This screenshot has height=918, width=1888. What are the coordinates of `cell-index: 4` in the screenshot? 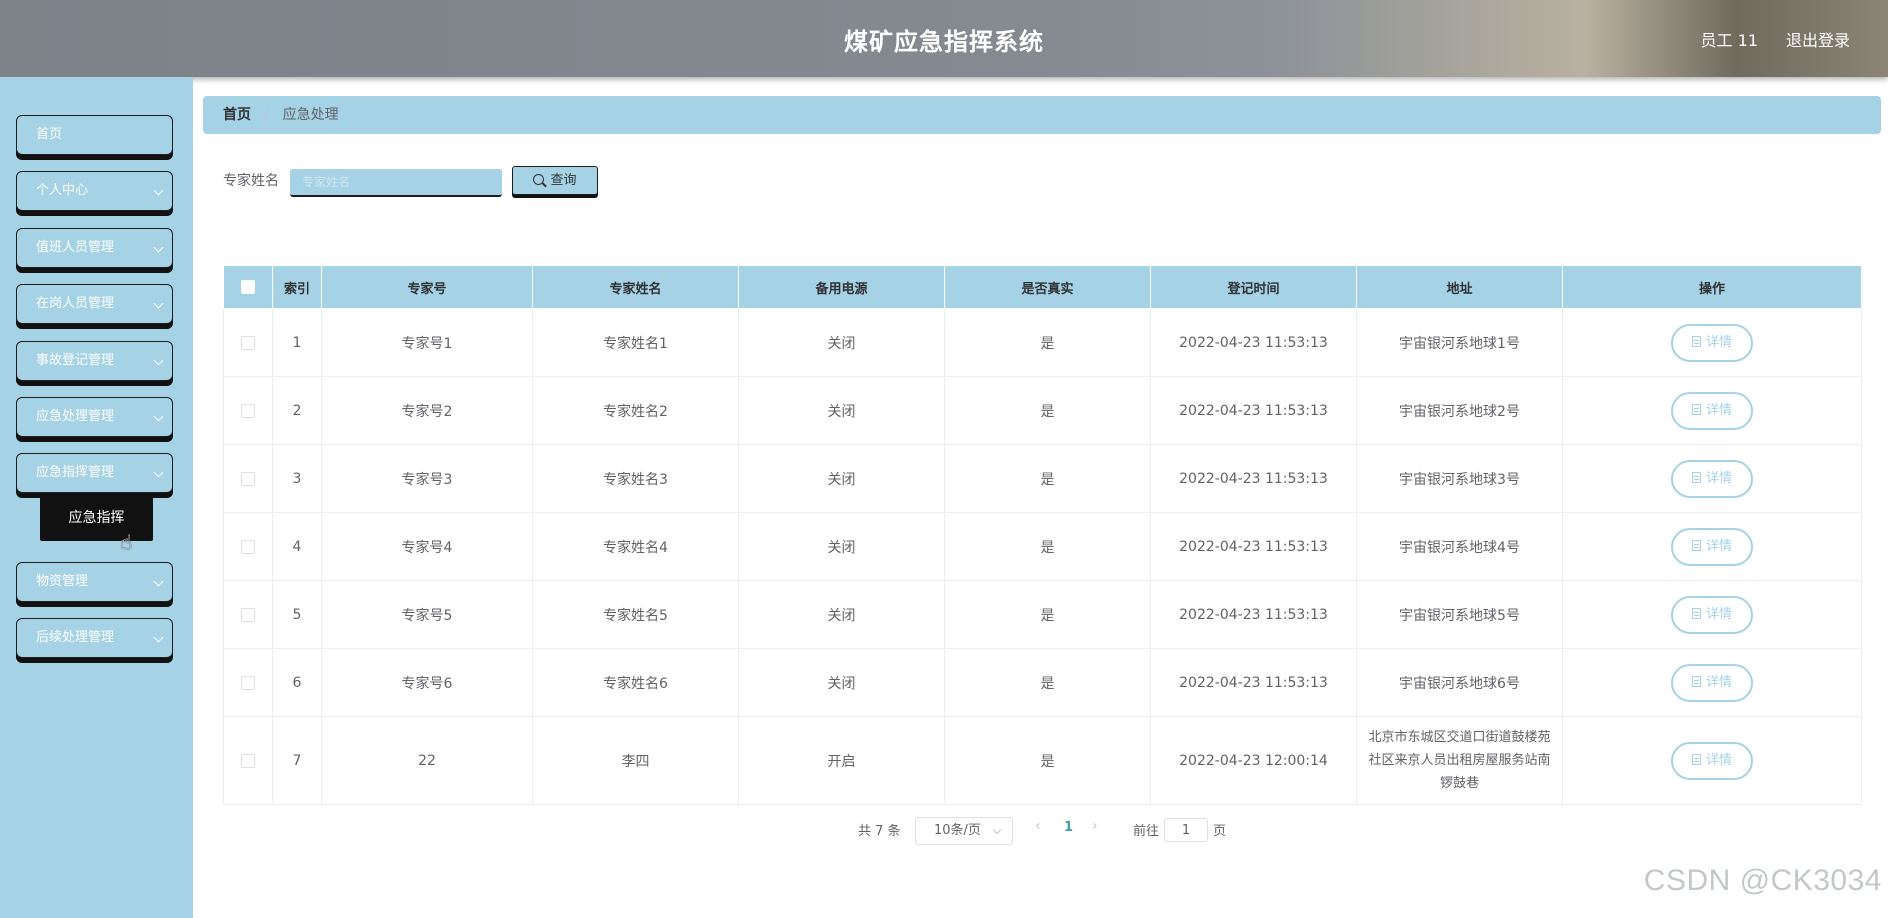 It's located at (297, 546).